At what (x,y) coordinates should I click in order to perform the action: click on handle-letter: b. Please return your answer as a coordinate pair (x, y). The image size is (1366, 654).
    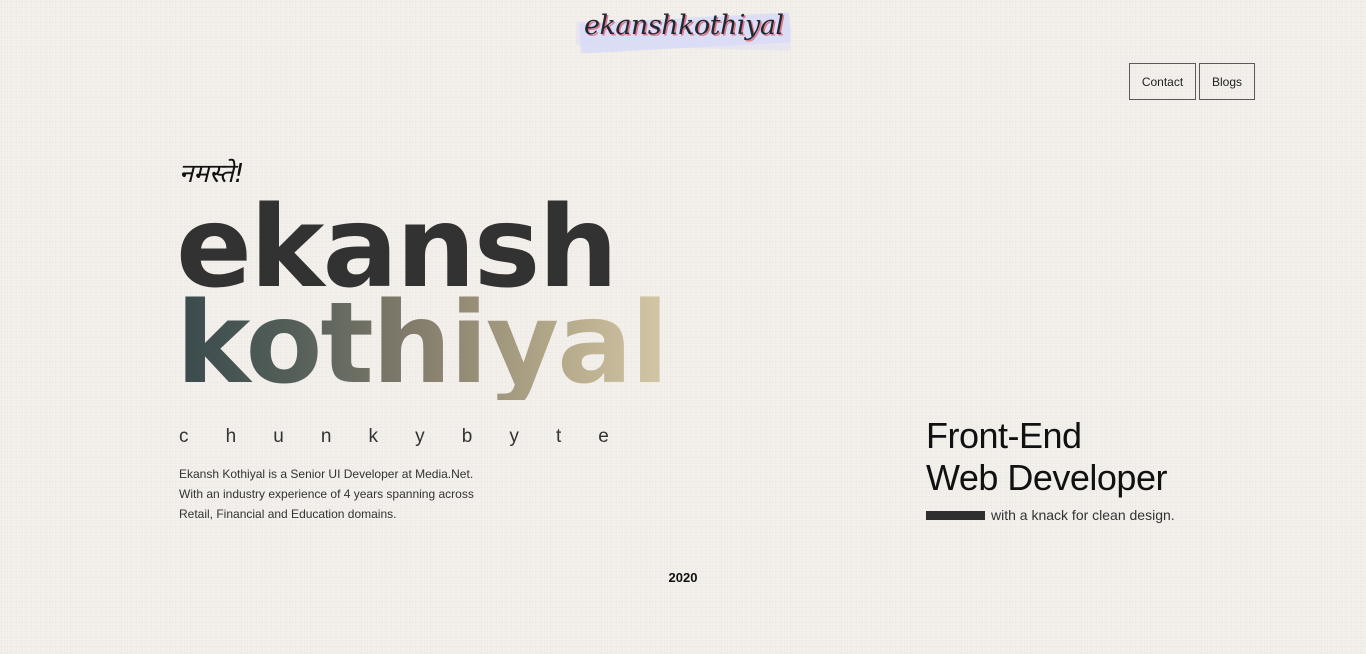
    Looking at the image, I should click on (467, 436).